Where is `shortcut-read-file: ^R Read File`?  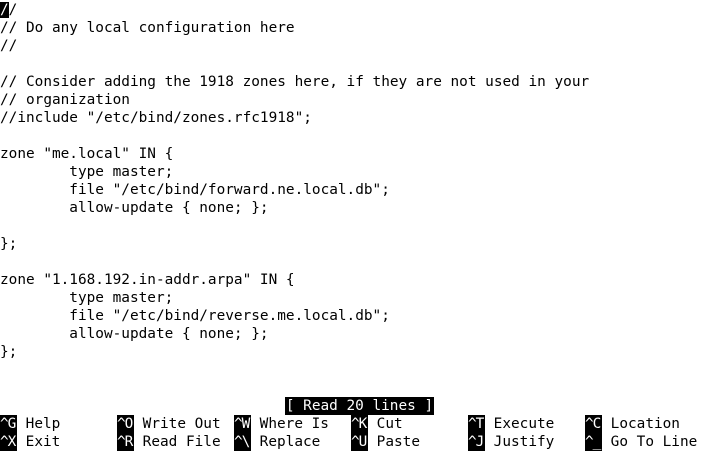
shortcut-read-file: ^R Read File is located at coordinates (175, 442).